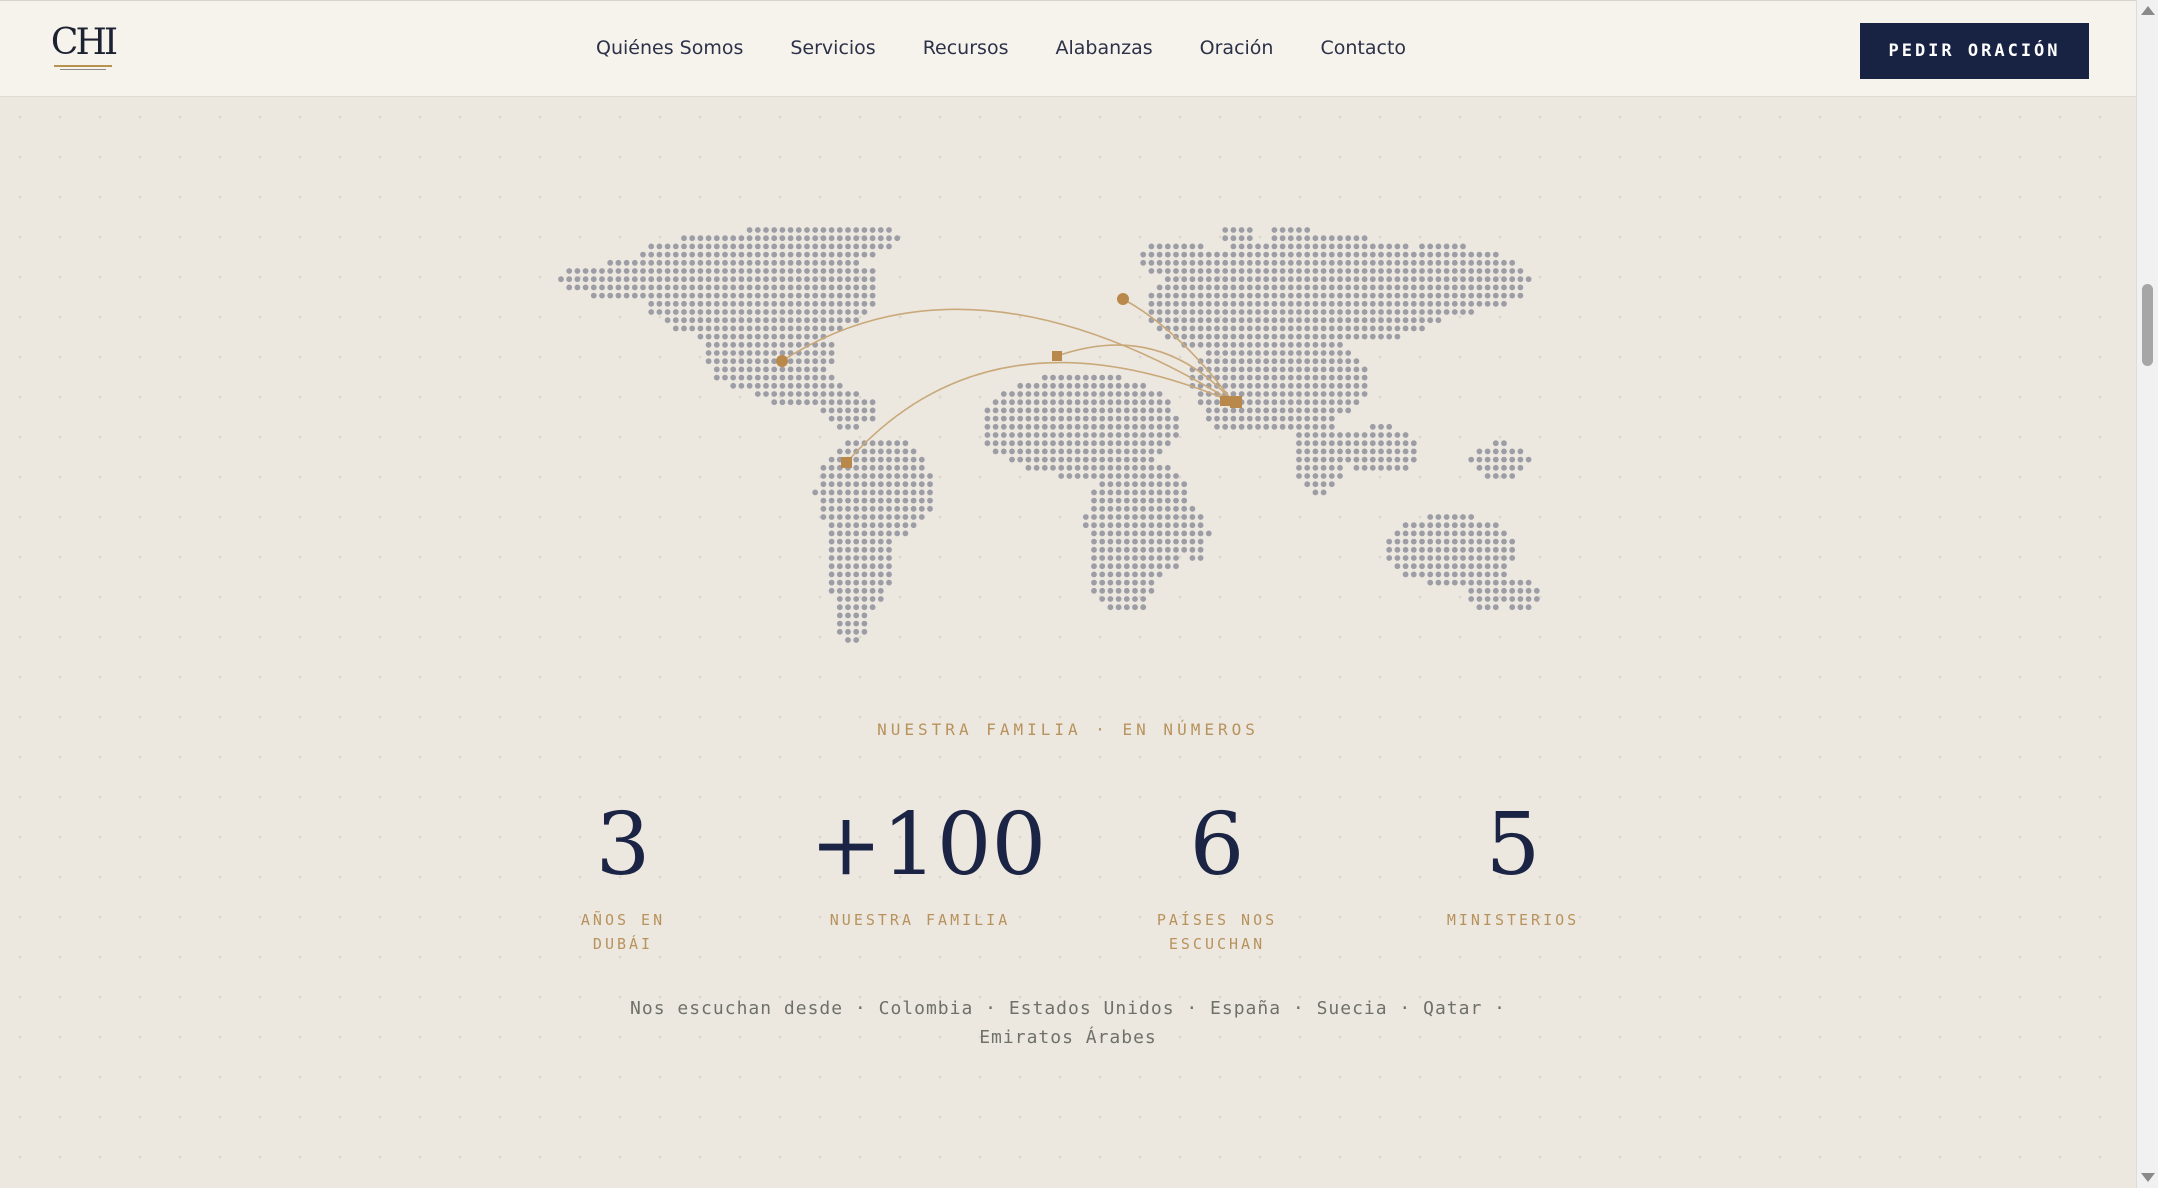 The height and width of the screenshot is (1188, 2158). Describe the element at coordinates (1974, 51) in the screenshot. I see `pedir-oracion-button: PEDIR ORACIÓN` at that location.